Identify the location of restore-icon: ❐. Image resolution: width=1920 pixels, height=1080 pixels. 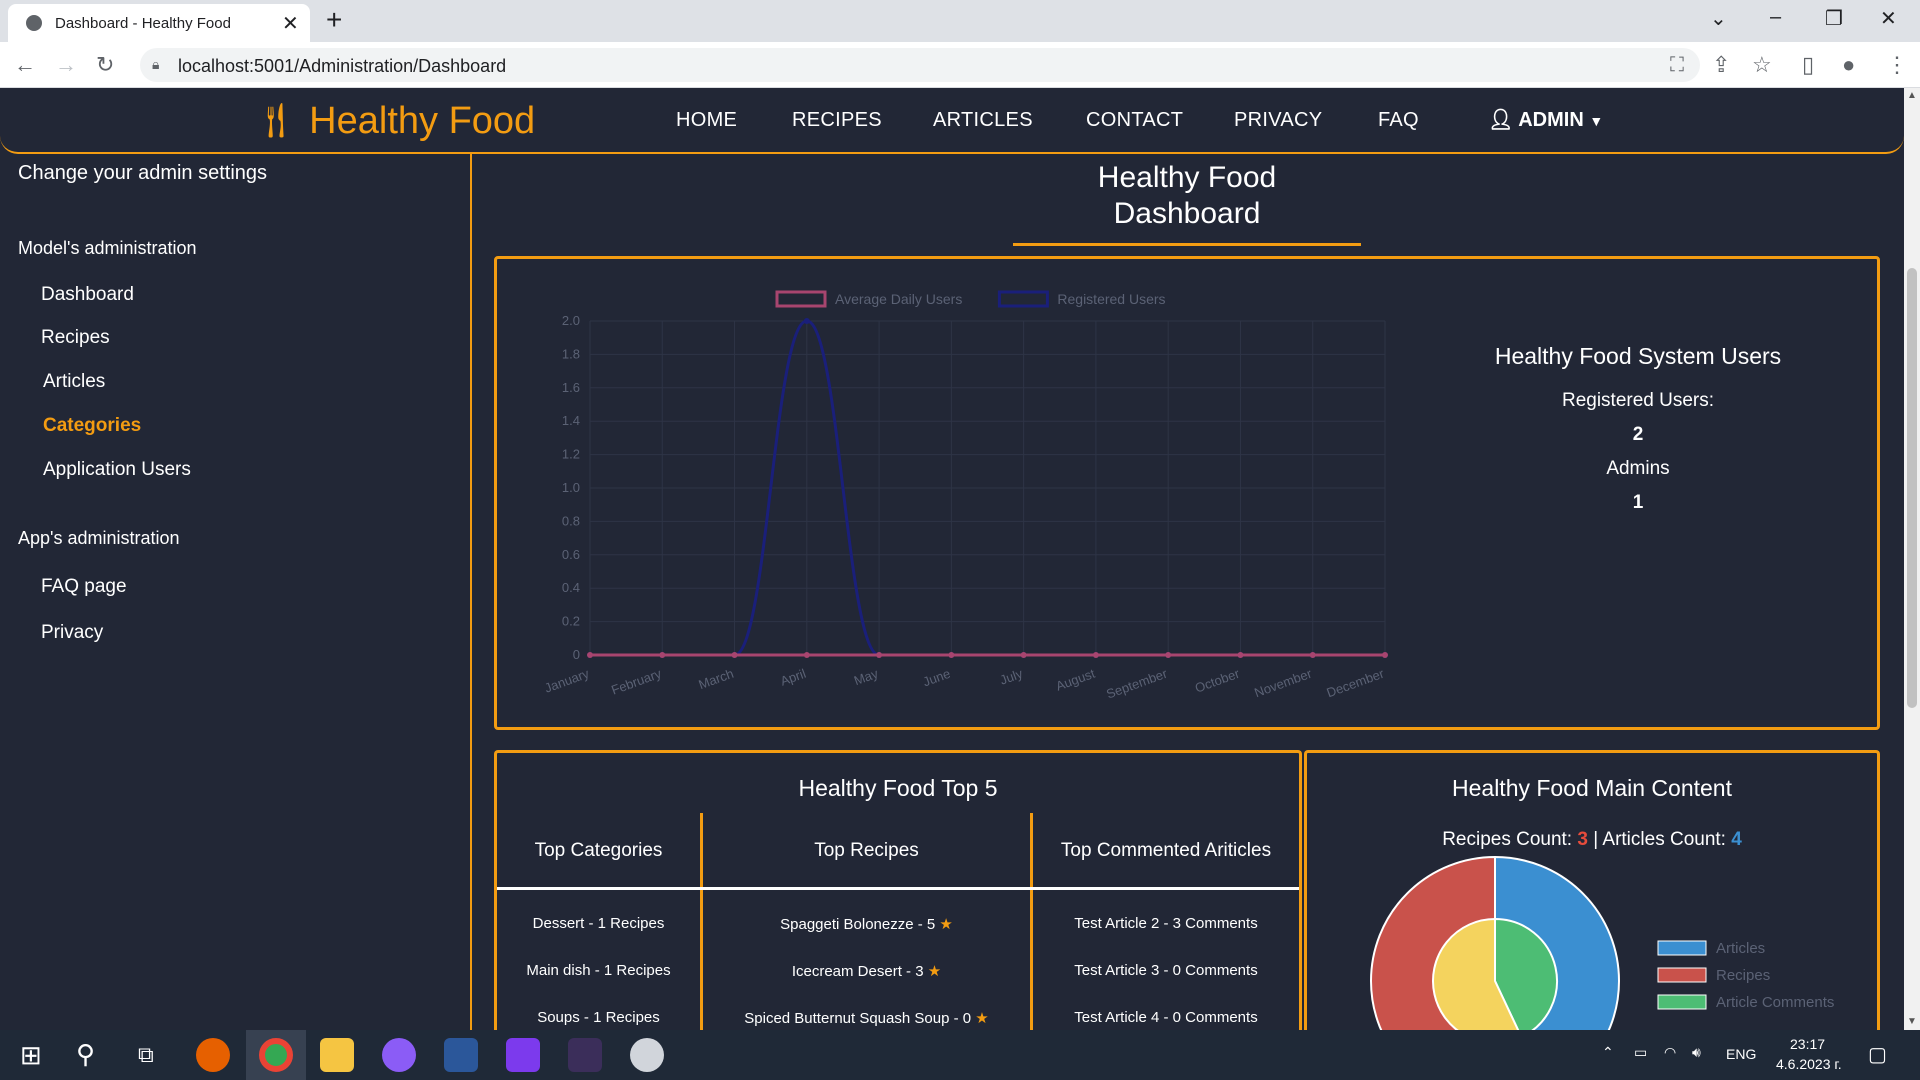
(1834, 18).